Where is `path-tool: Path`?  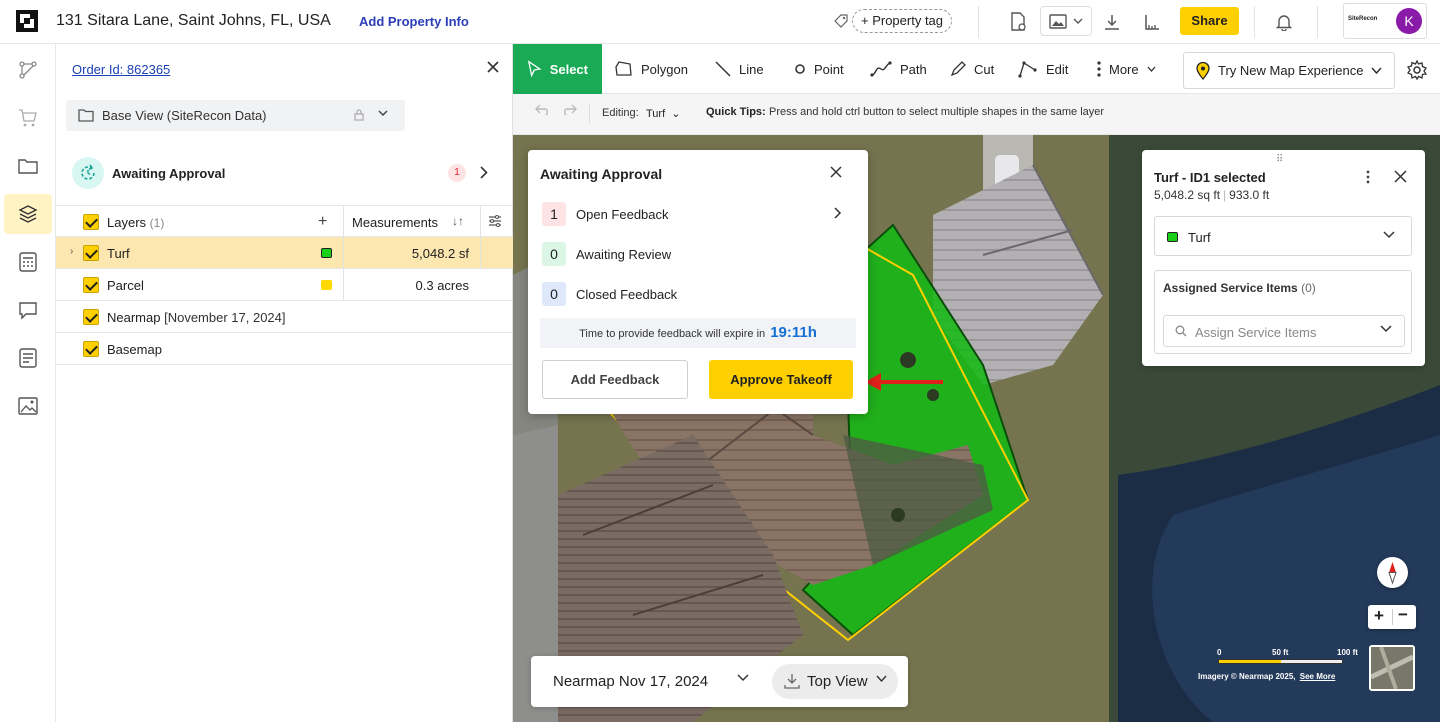 path-tool: Path is located at coordinates (898, 69).